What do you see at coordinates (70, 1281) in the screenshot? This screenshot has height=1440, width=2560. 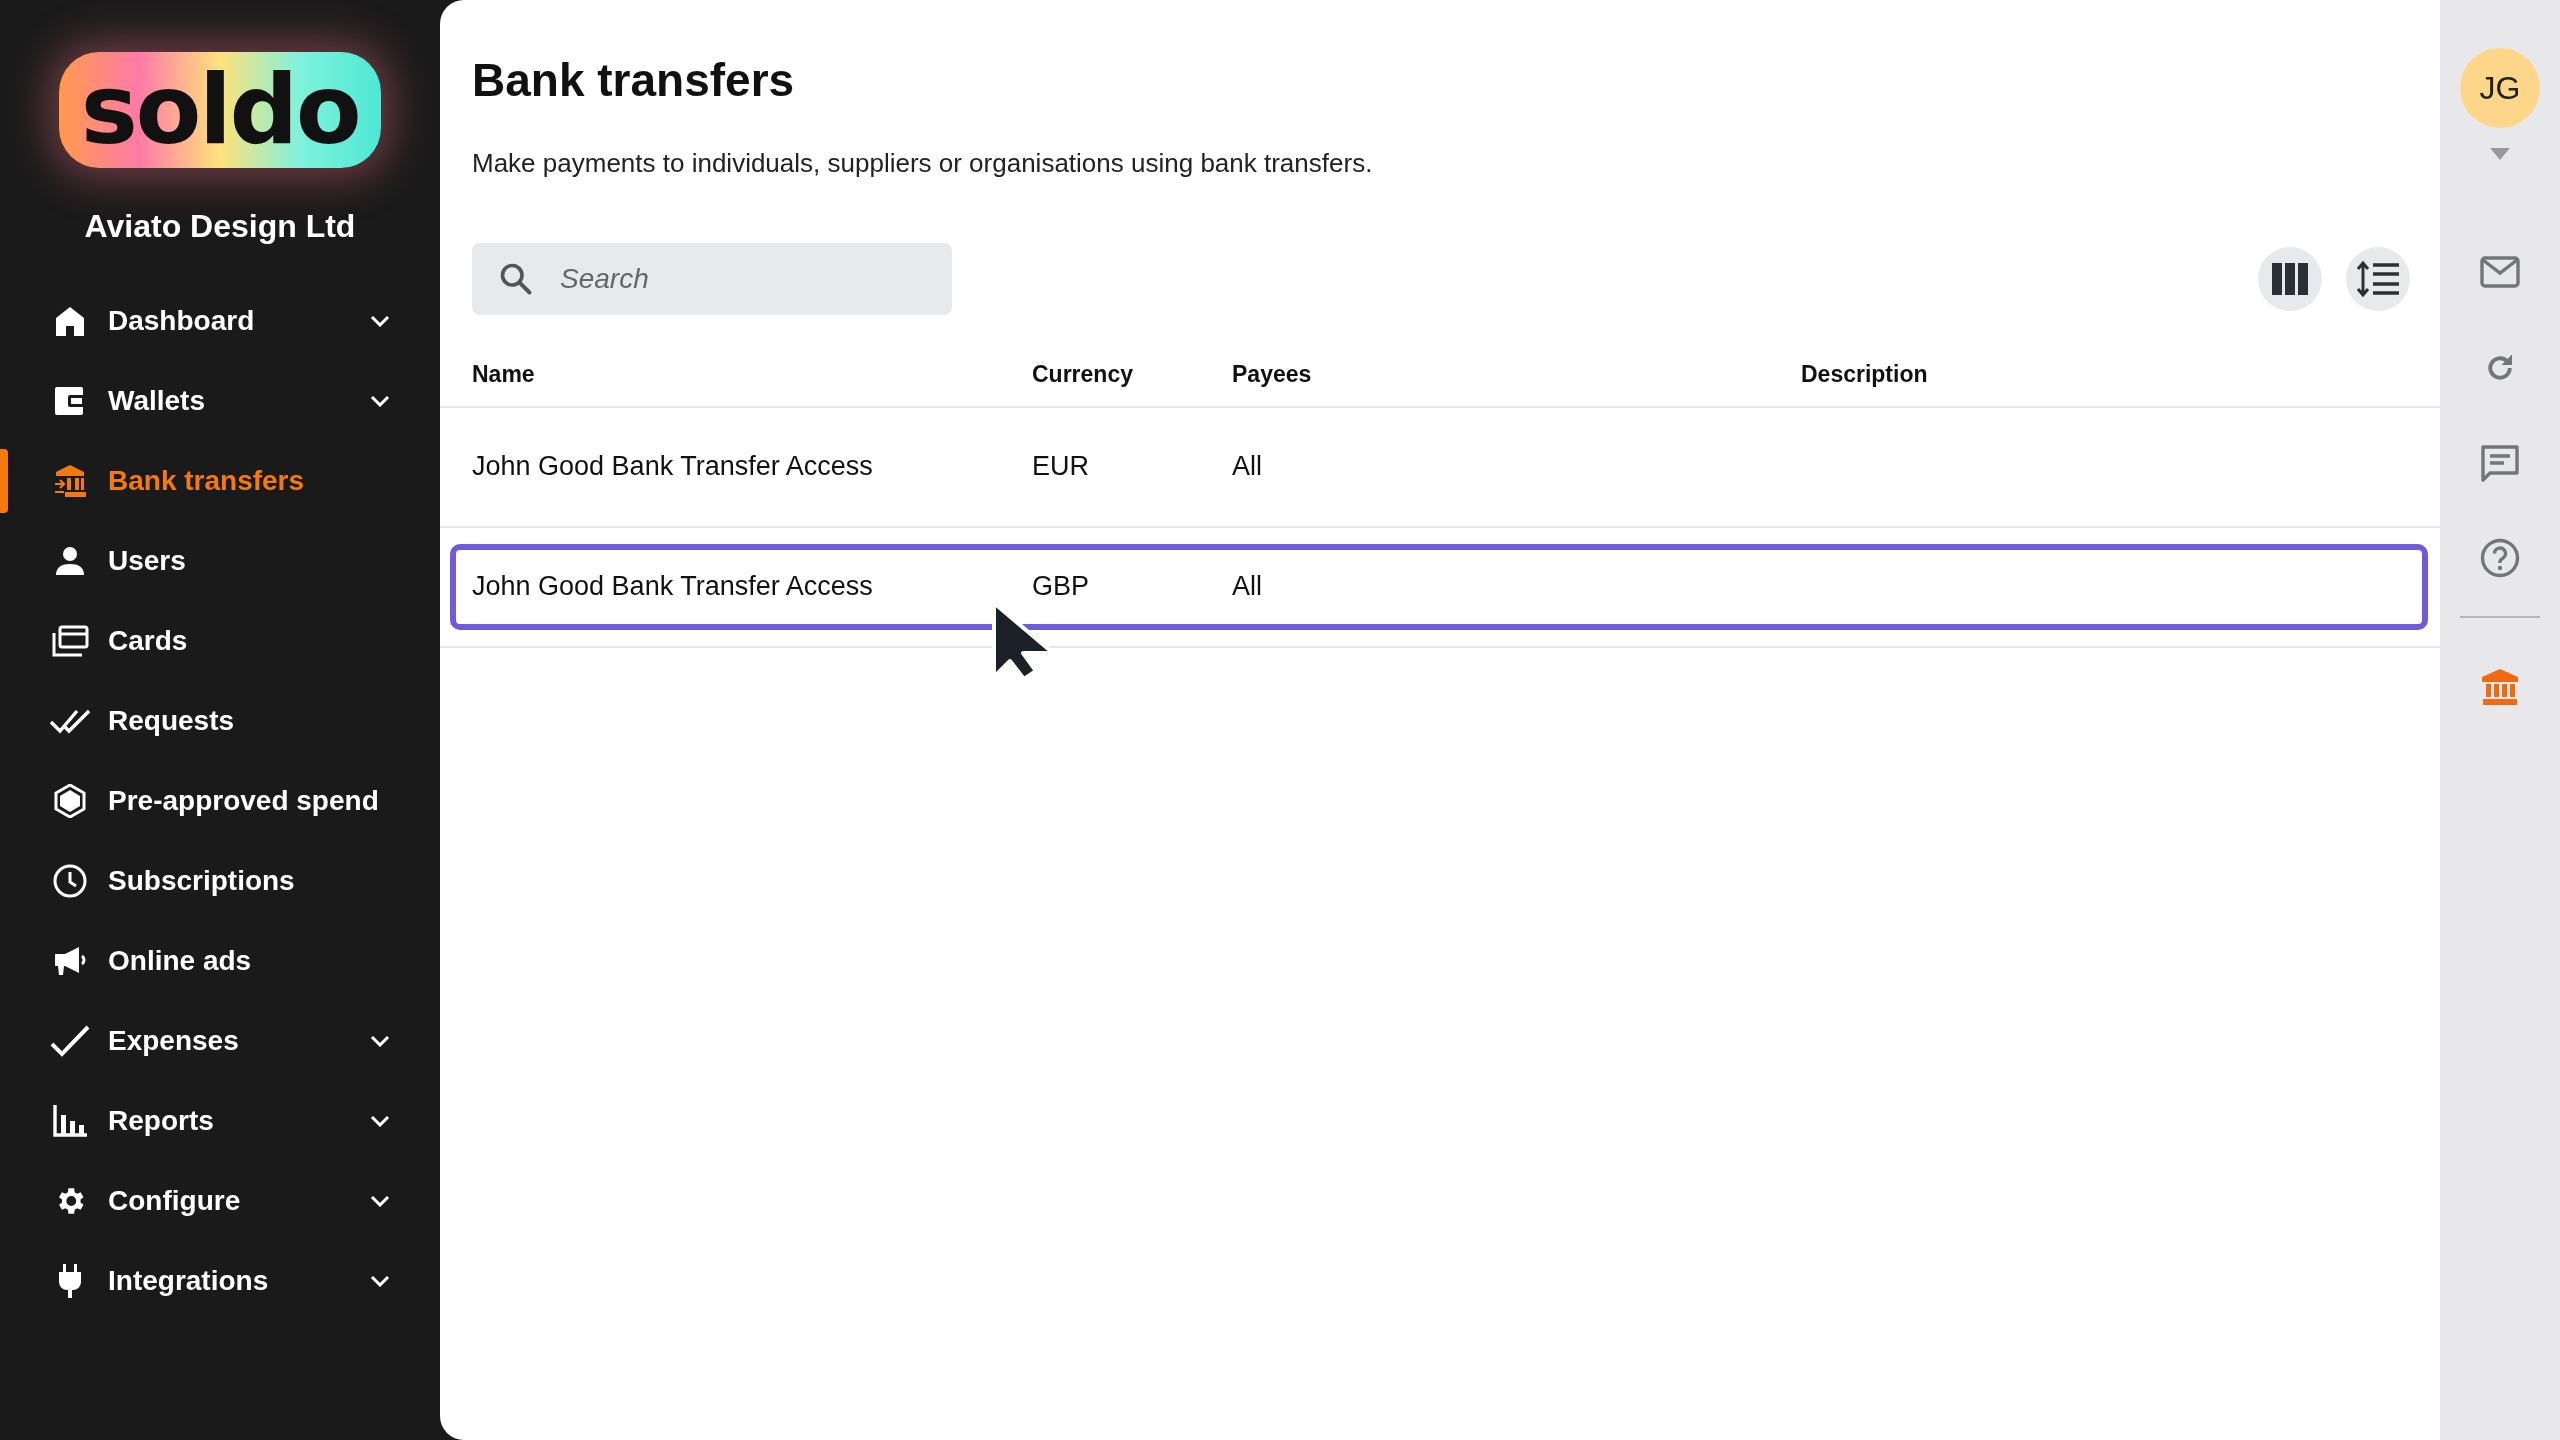 I see `plug-icon` at bounding box center [70, 1281].